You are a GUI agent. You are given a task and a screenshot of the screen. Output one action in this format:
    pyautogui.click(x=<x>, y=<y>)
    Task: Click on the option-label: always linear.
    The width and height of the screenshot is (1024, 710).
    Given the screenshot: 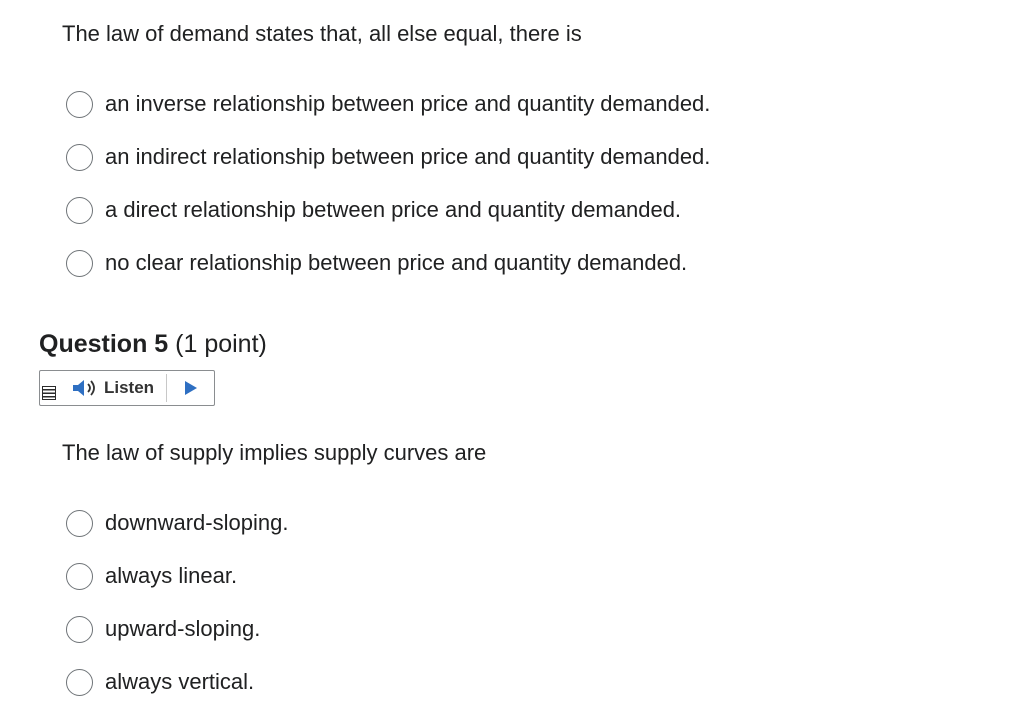 What is the action you would take?
    pyautogui.click(x=171, y=575)
    